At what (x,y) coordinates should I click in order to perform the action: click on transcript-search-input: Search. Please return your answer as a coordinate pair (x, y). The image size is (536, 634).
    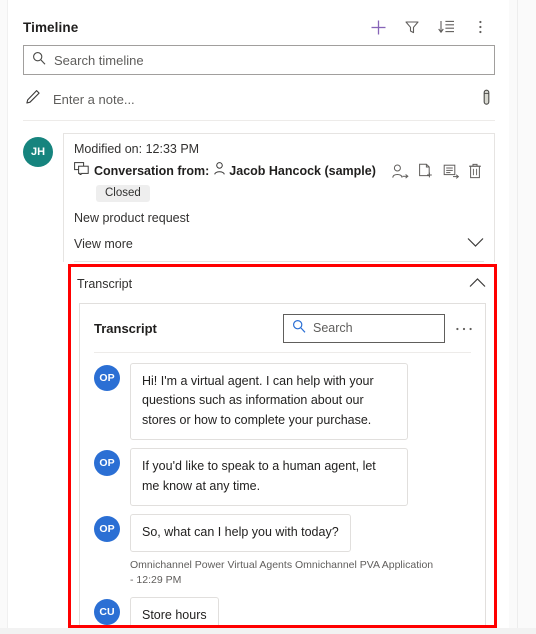
    Looking at the image, I should click on (364, 328).